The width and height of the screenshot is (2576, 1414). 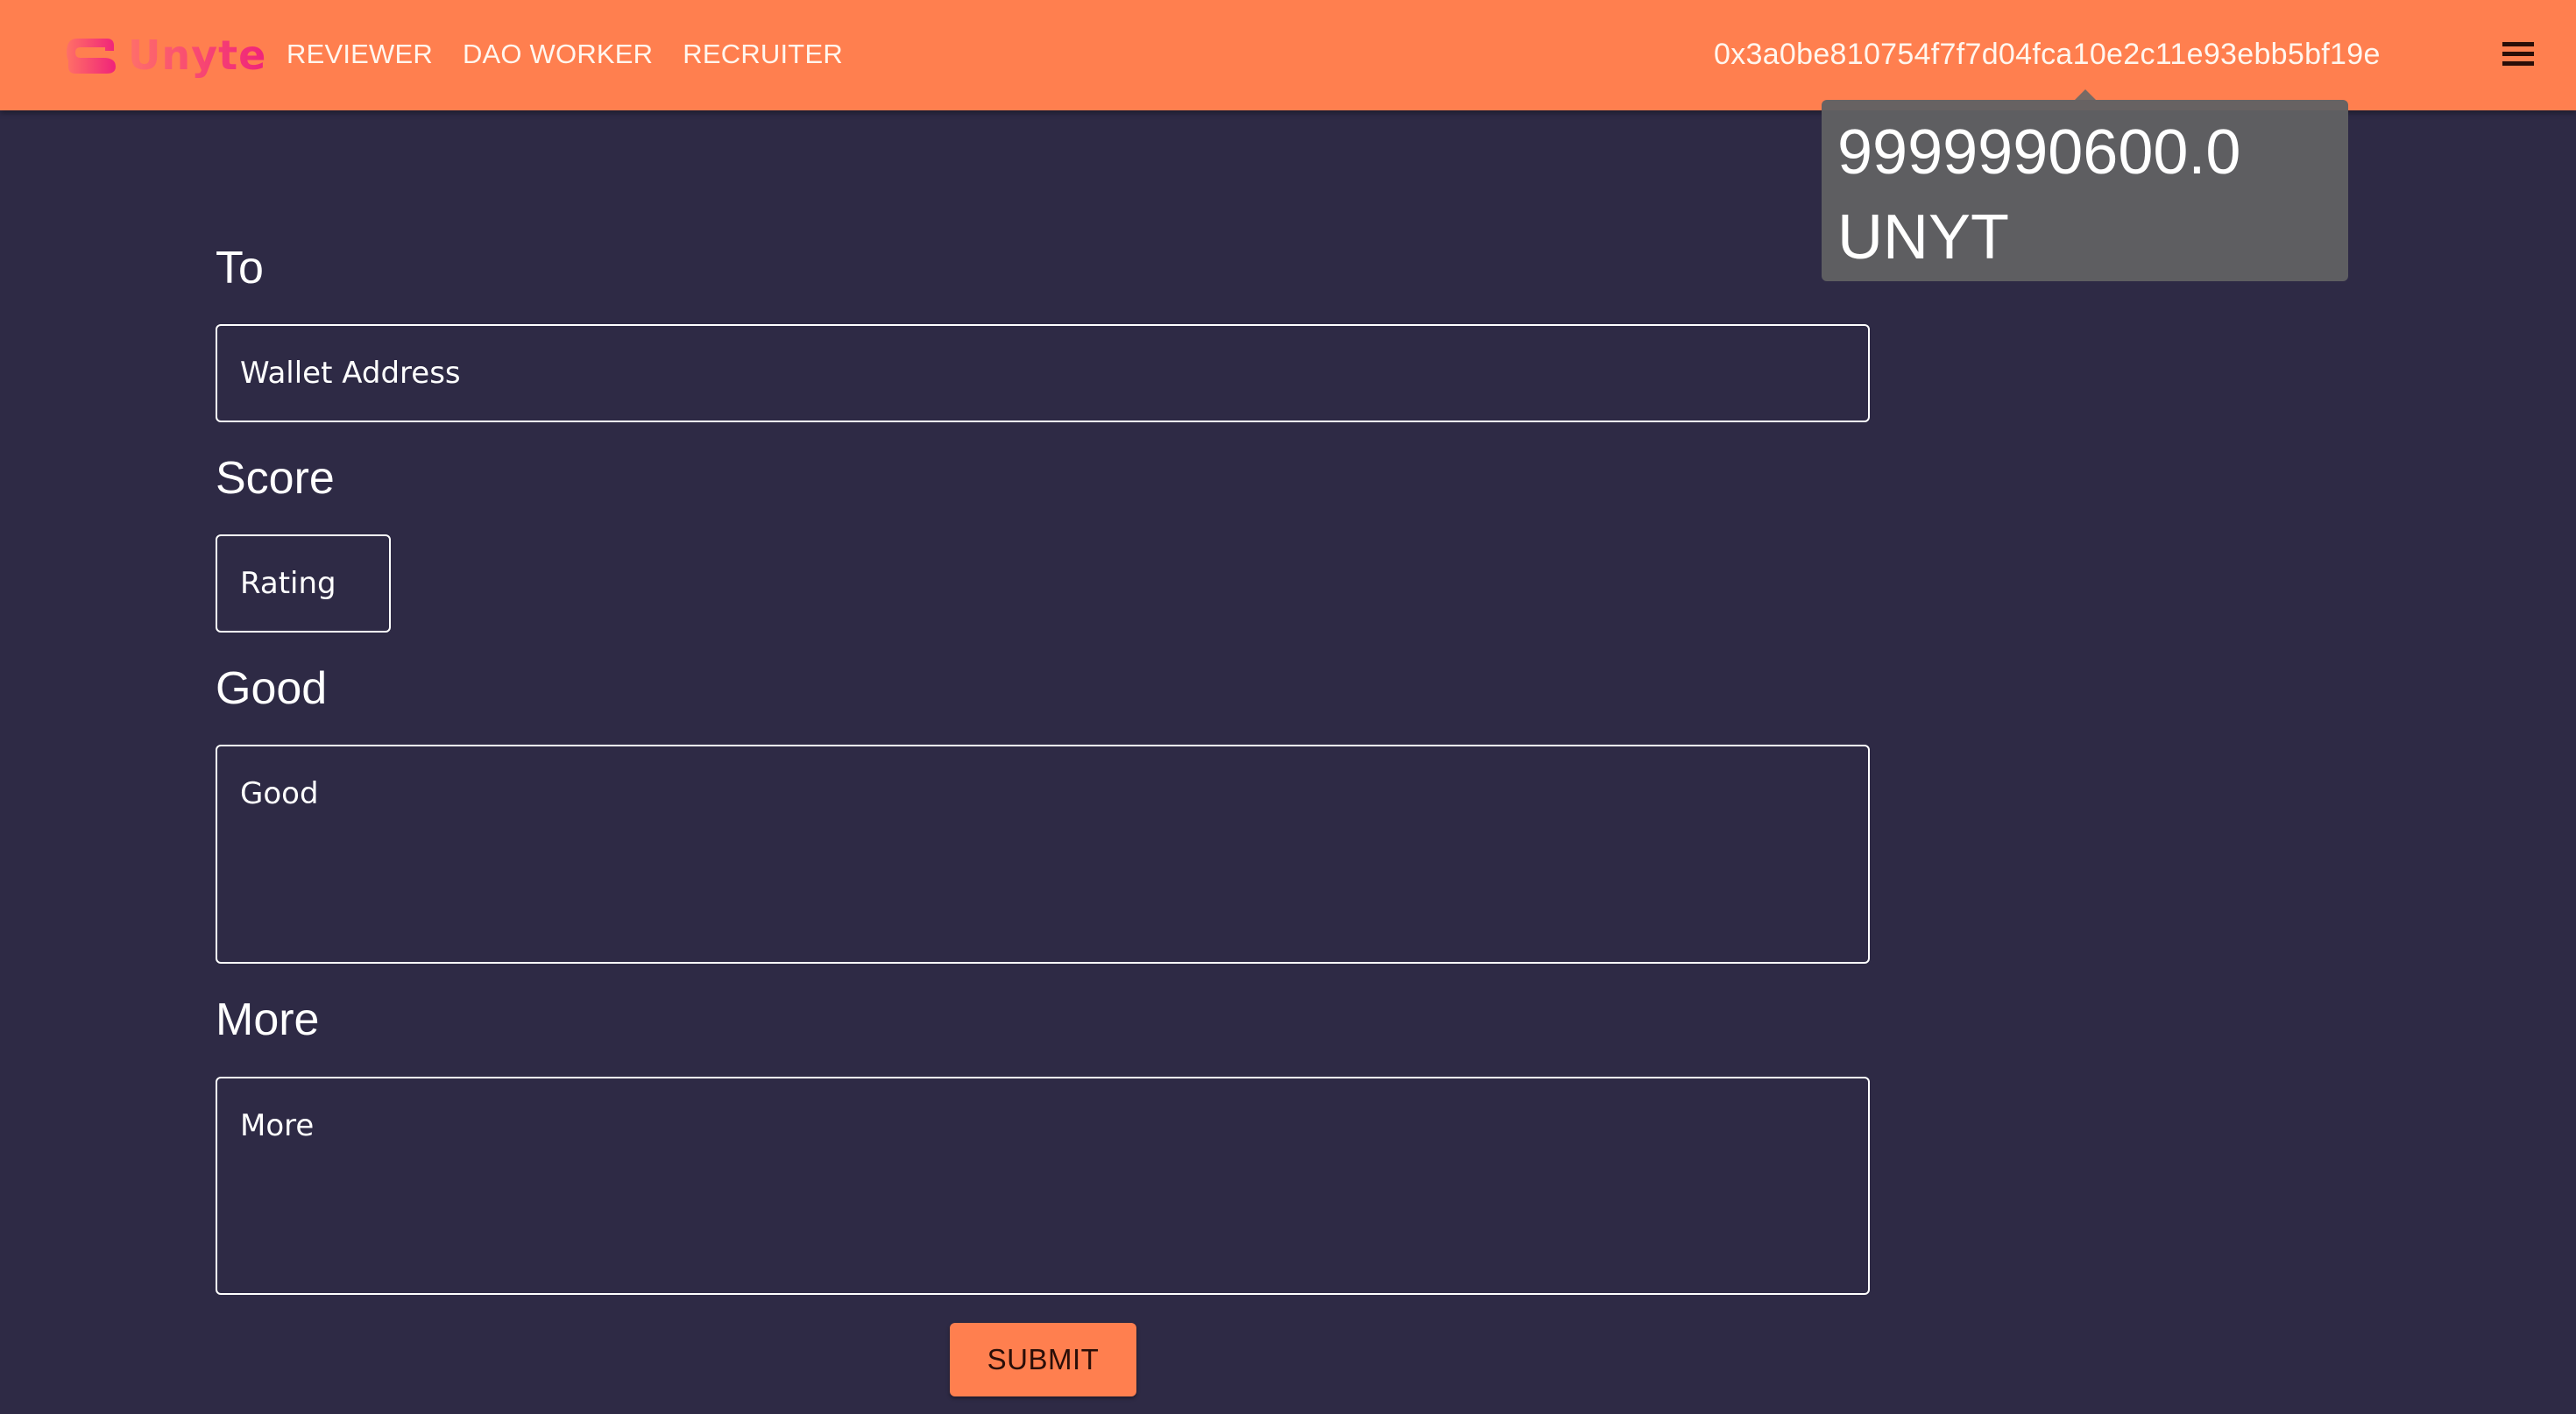 I want to click on rating-input: Rating, so click(x=303, y=583).